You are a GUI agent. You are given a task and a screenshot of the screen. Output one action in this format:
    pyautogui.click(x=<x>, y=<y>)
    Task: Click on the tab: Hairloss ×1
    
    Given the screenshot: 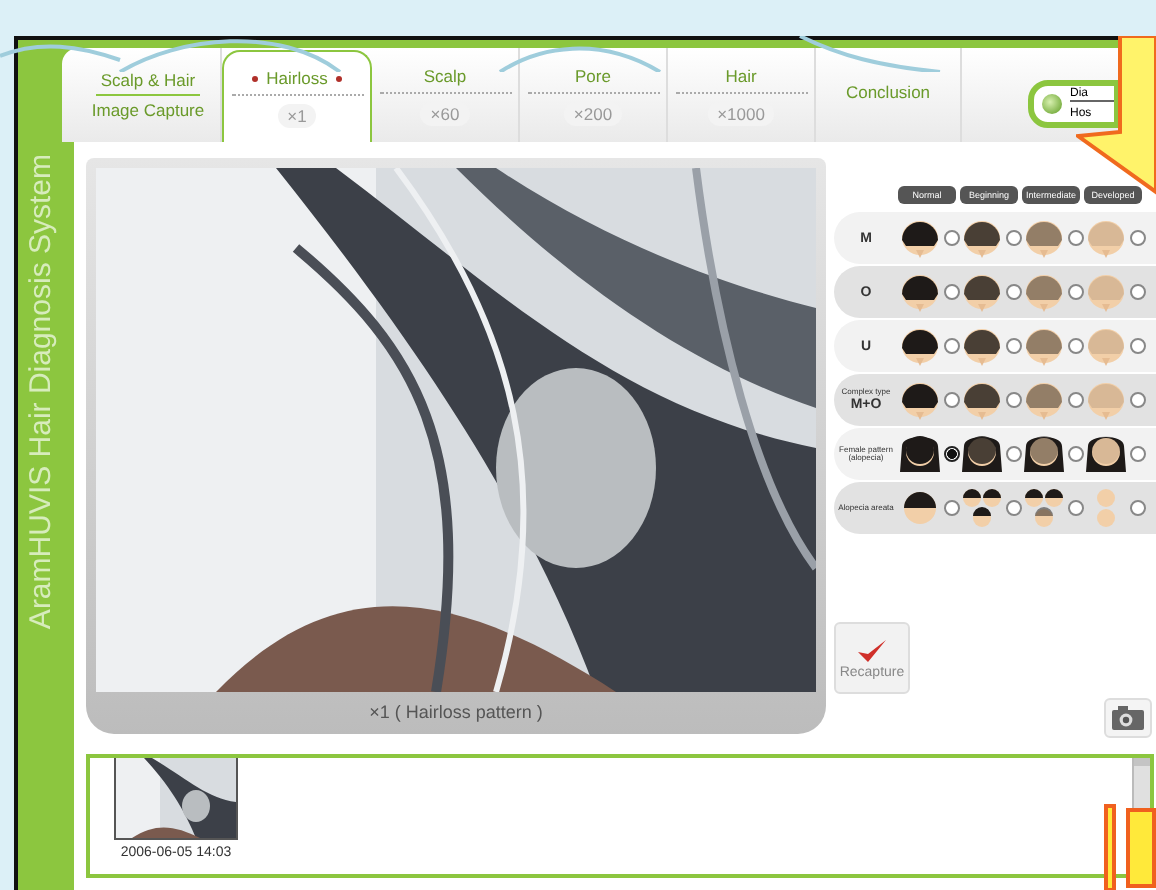 What is the action you would take?
    pyautogui.click(x=297, y=97)
    